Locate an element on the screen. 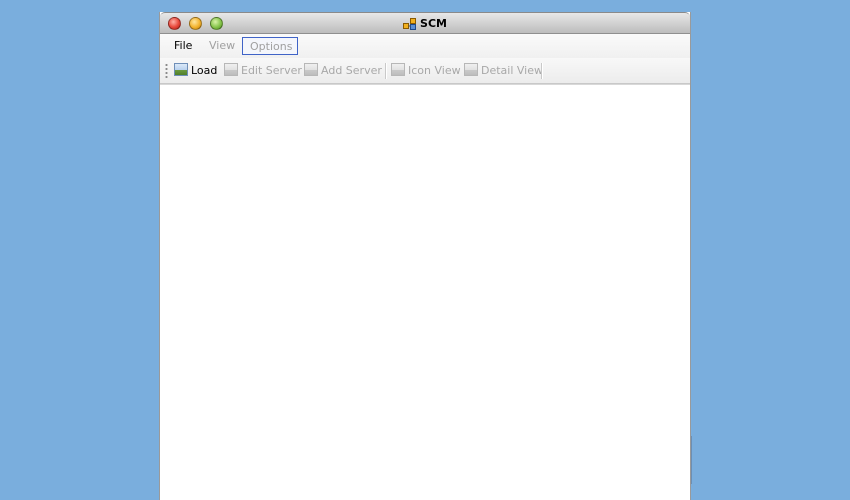  window-title: SCM is located at coordinates (433, 23).